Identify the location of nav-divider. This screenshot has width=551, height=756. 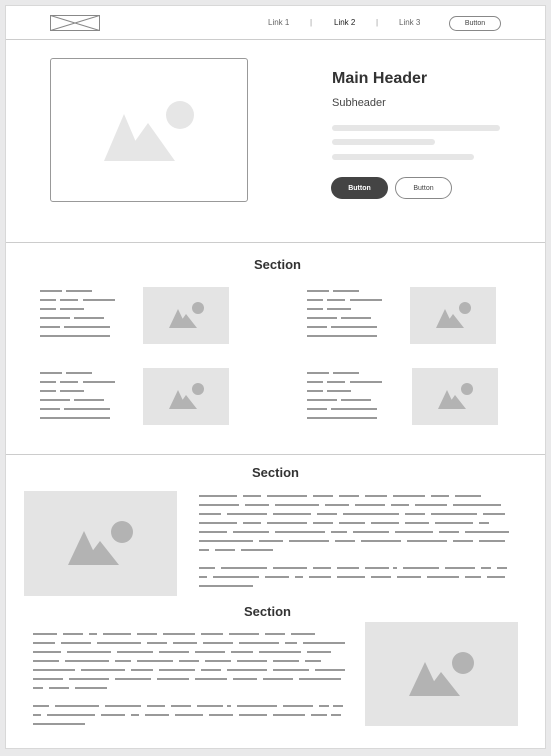
(275, 39).